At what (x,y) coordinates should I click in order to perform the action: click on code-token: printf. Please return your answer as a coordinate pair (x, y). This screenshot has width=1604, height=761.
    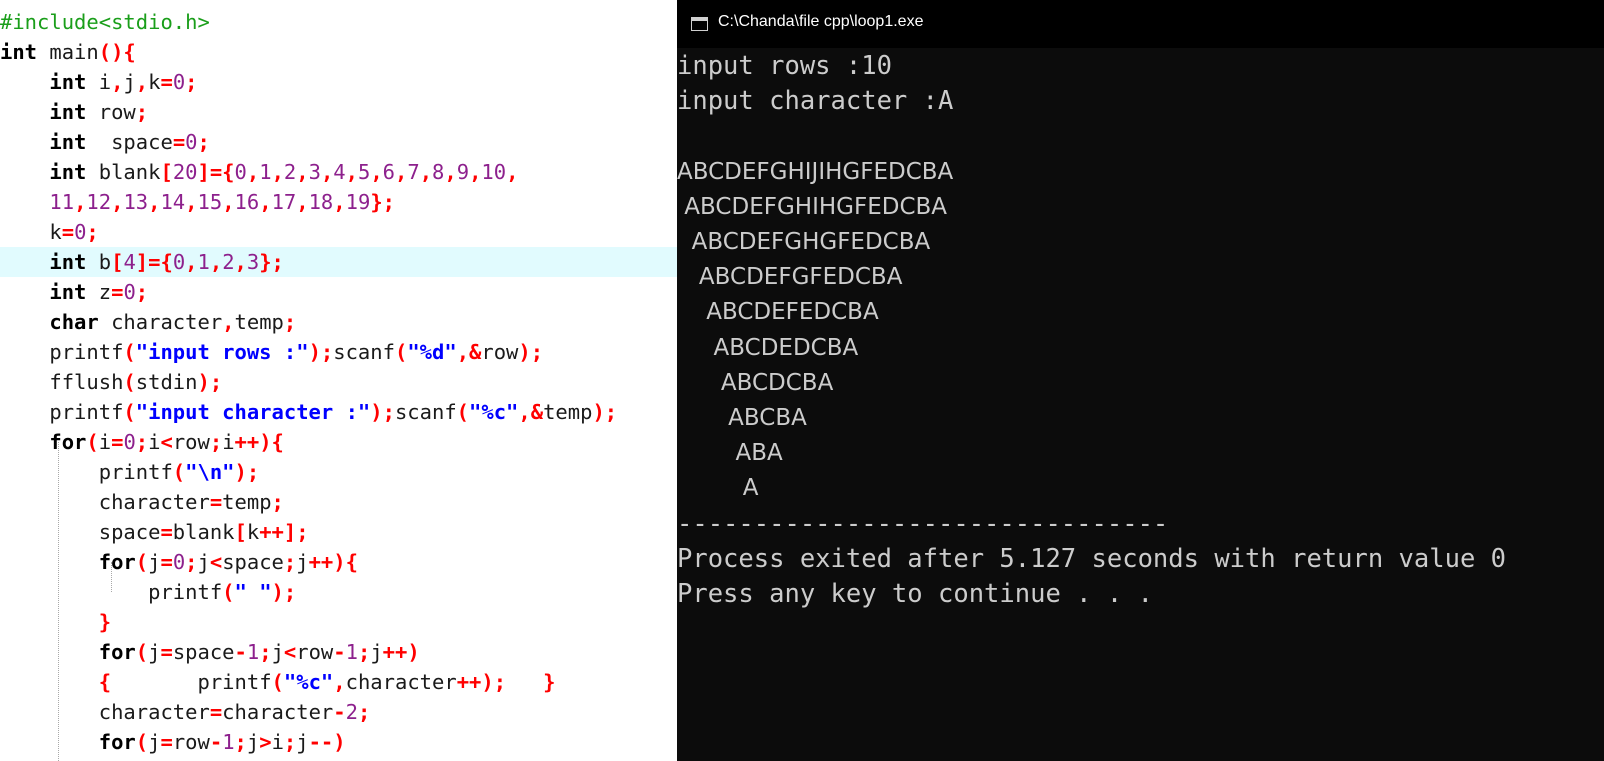
    Looking at the image, I should click on (62, 352).